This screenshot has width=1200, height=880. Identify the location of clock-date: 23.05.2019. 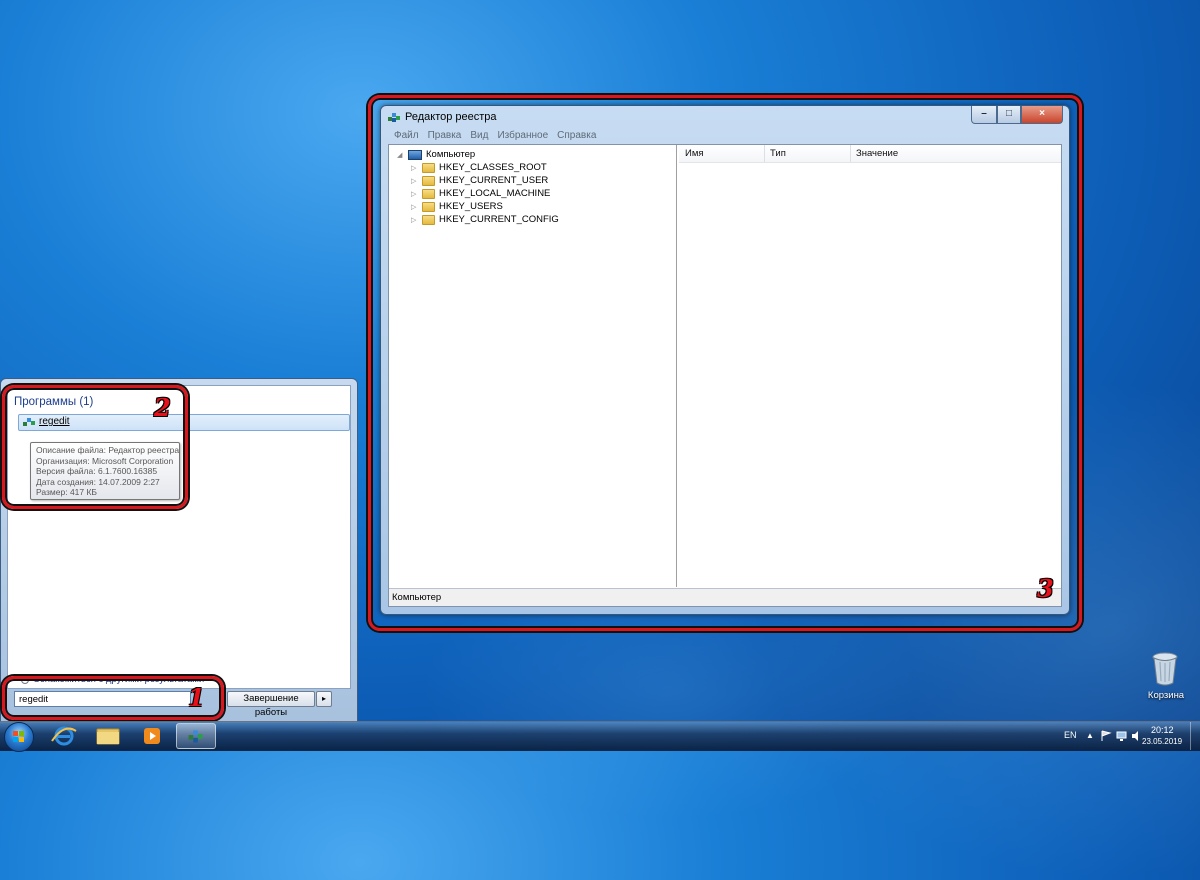
(1162, 741).